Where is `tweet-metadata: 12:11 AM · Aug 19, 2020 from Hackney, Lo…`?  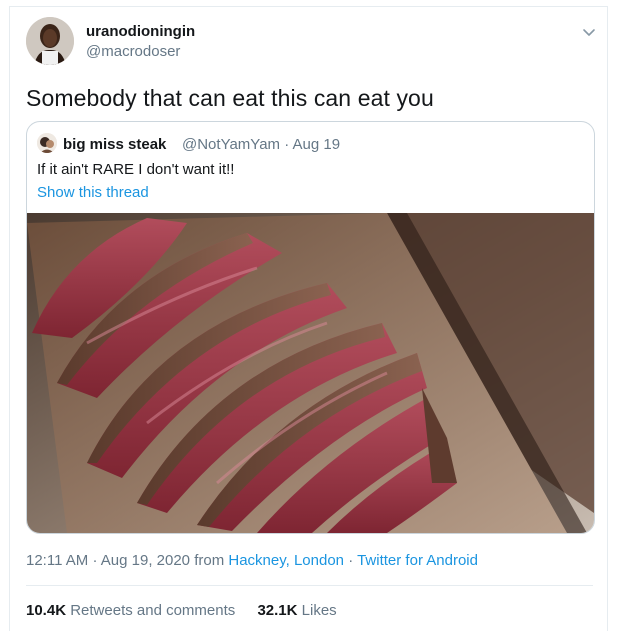 tweet-metadata: 12:11 AM · Aug 19, 2020 from Hackney, Lo… is located at coordinates (252, 560).